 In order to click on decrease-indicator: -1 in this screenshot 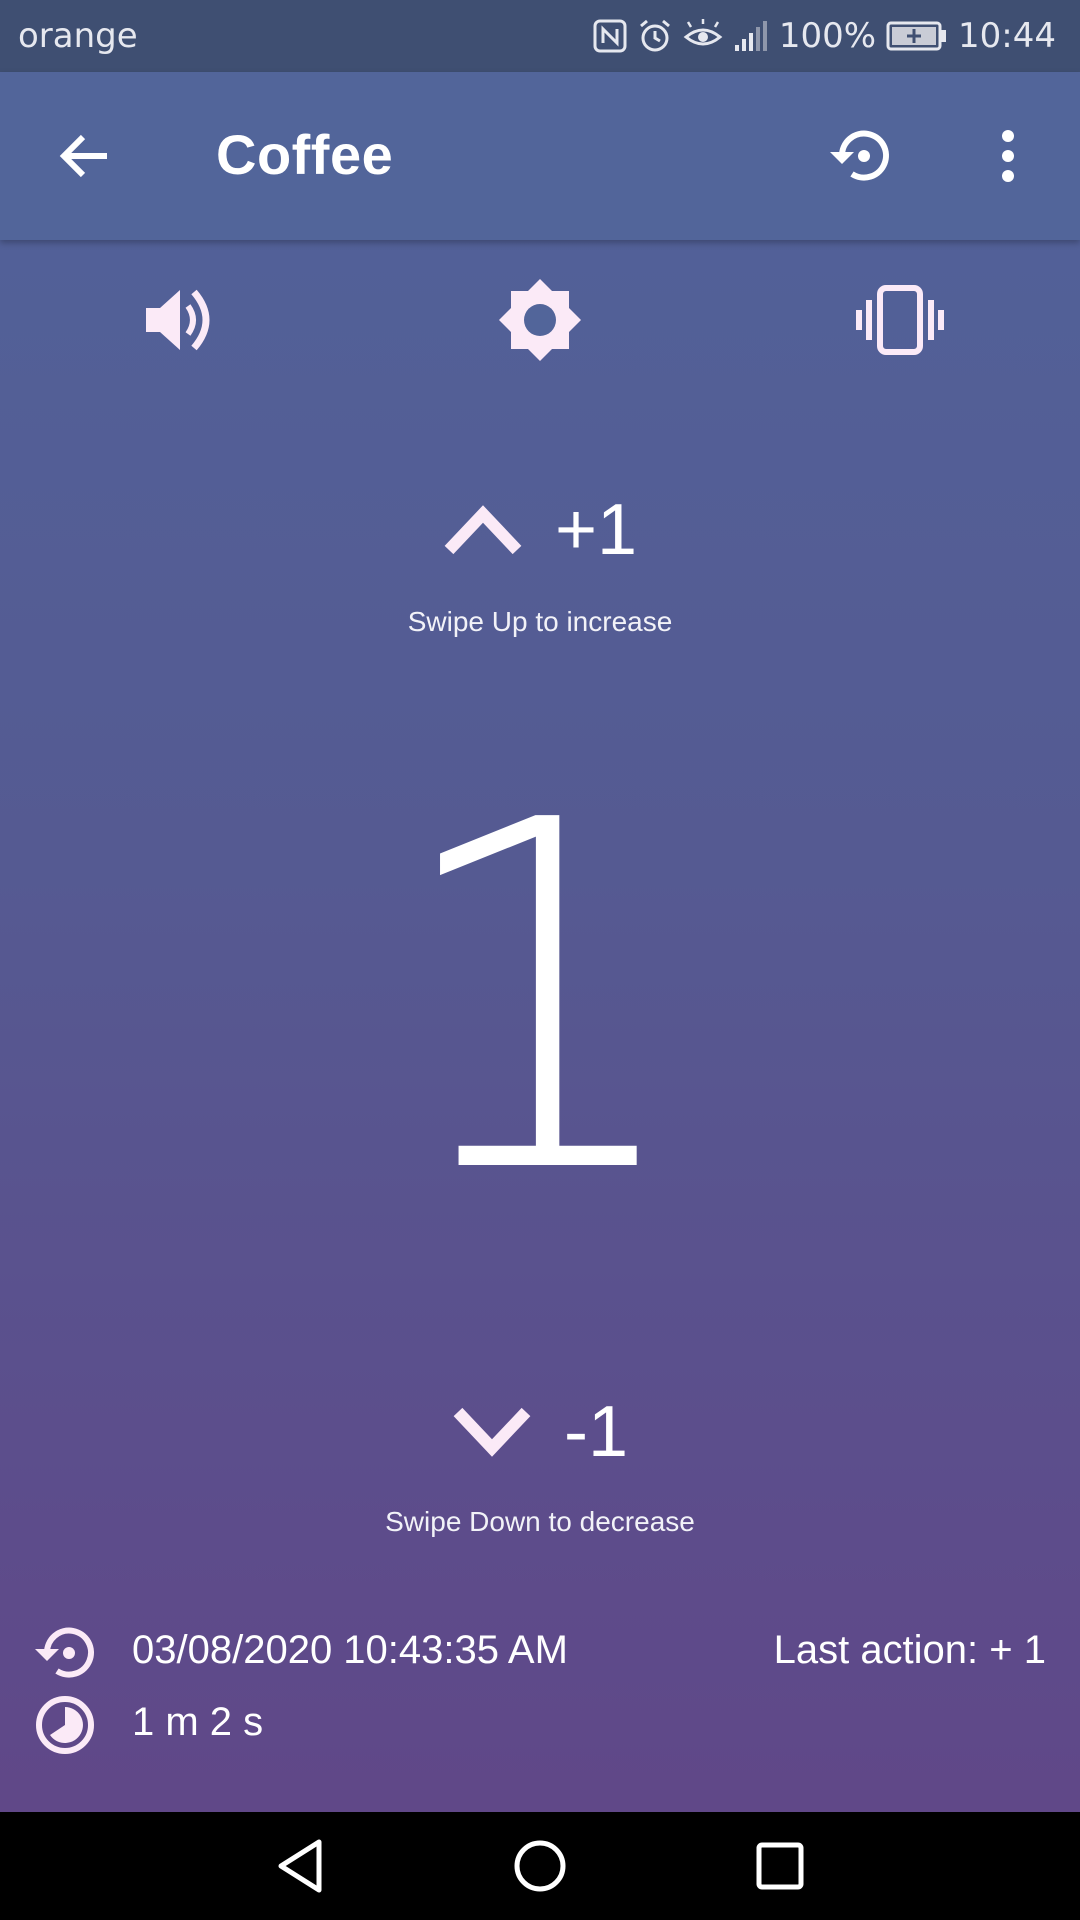, I will do `click(540, 1432)`.